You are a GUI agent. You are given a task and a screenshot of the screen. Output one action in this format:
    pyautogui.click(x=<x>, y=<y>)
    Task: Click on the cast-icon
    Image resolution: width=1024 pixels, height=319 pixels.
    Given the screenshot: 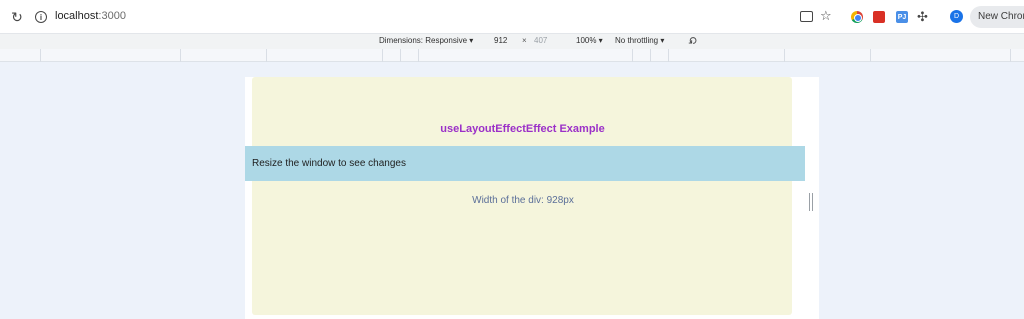 What is the action you would take?
    pyautogui.click(x=806, y=16)
    